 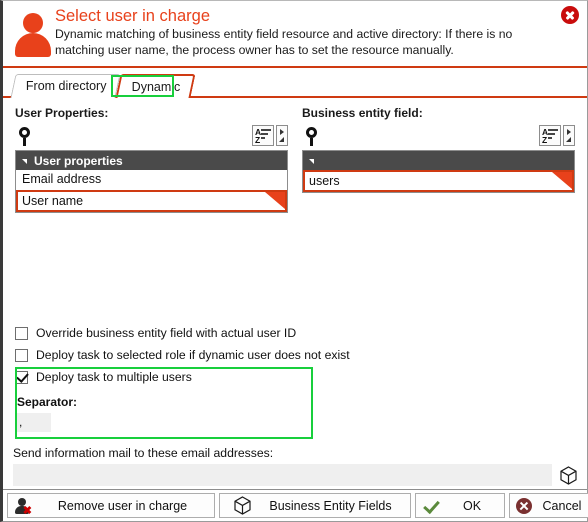 I want to click on remove-user-icon: ✖, so click(x=23, y=506).